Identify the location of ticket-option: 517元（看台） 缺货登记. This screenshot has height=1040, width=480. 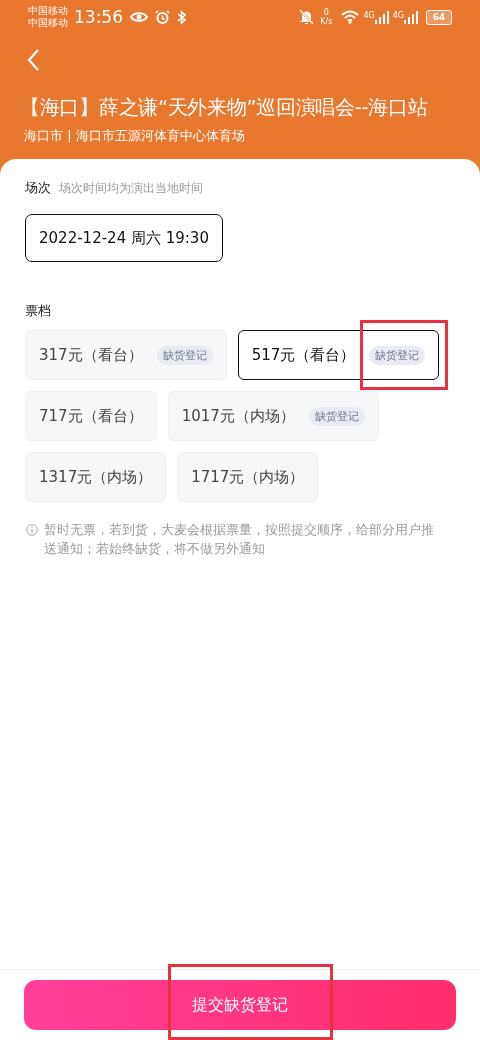
(338, 355).